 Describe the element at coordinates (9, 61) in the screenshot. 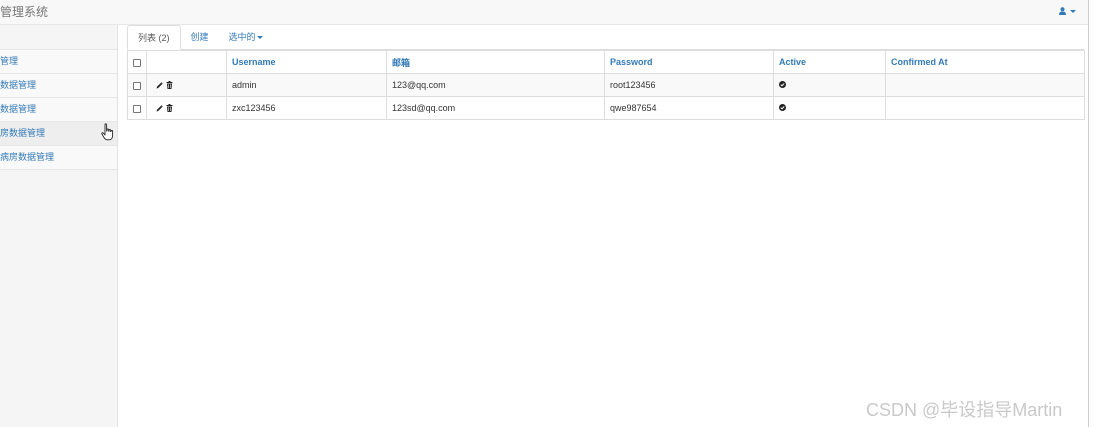

I see `sidebar-item-label: 管理` at that location.